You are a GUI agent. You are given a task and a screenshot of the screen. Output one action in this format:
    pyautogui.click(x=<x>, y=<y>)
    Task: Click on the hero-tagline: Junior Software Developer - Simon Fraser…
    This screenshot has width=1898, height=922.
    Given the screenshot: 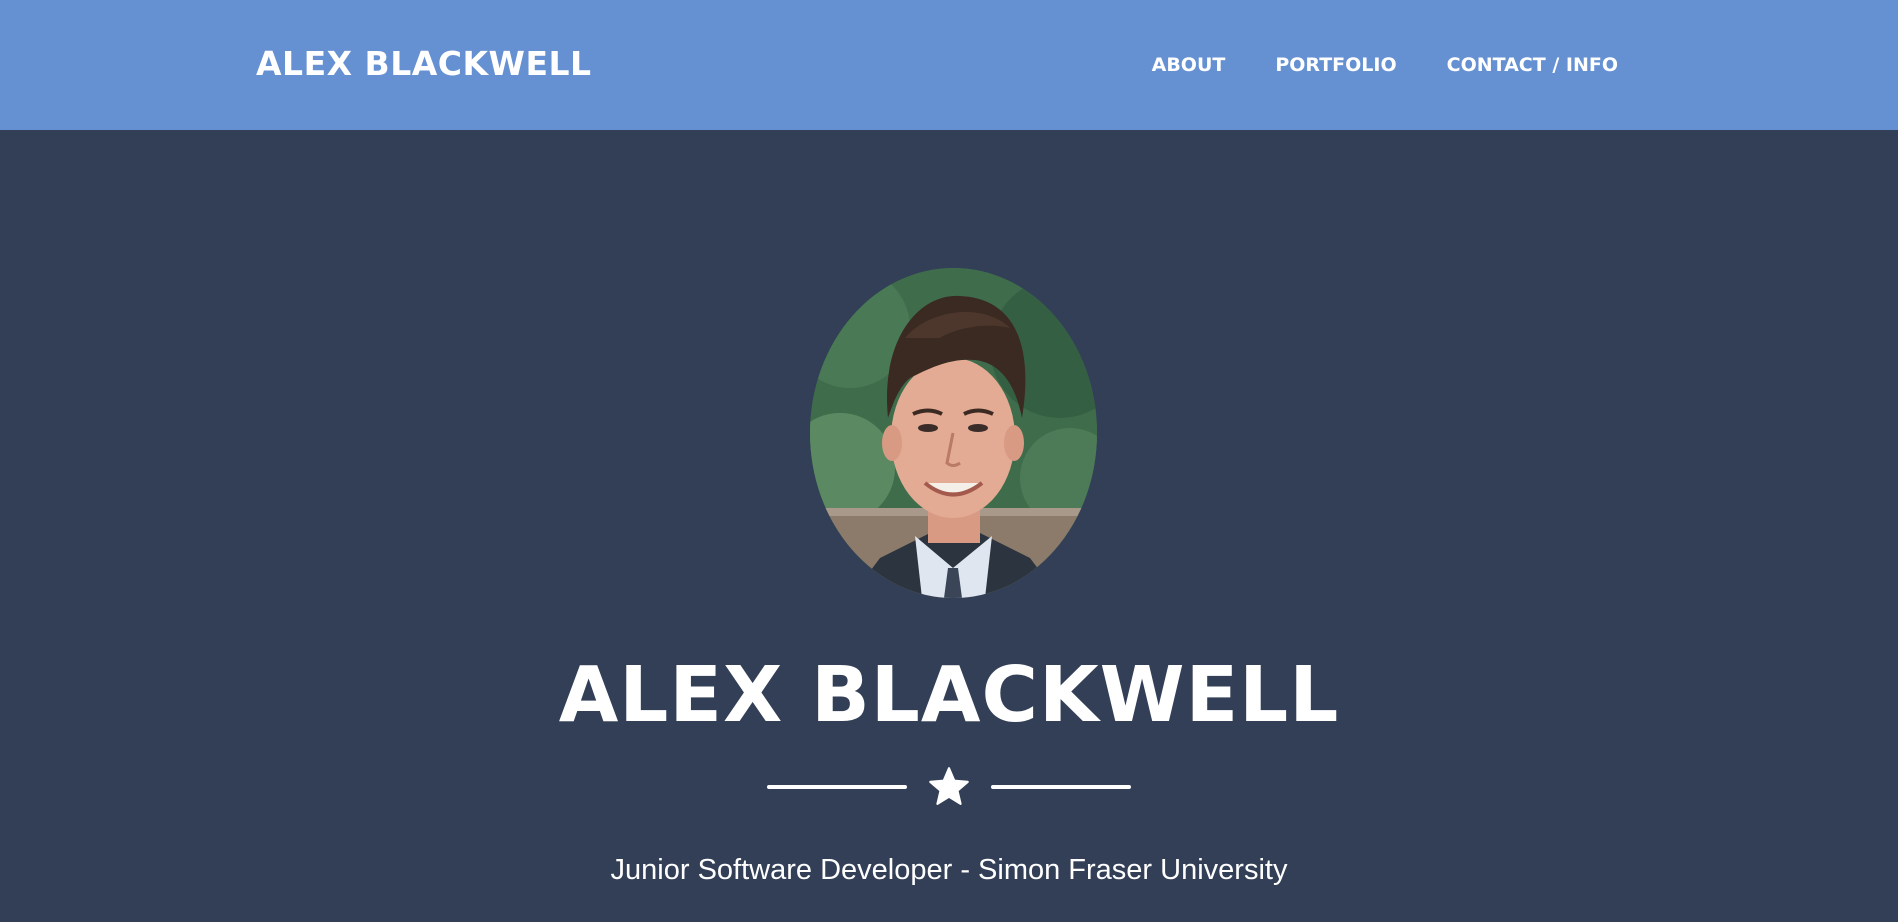 What is the action you would take?
    pyautogui.click(x=949, y=870)
    